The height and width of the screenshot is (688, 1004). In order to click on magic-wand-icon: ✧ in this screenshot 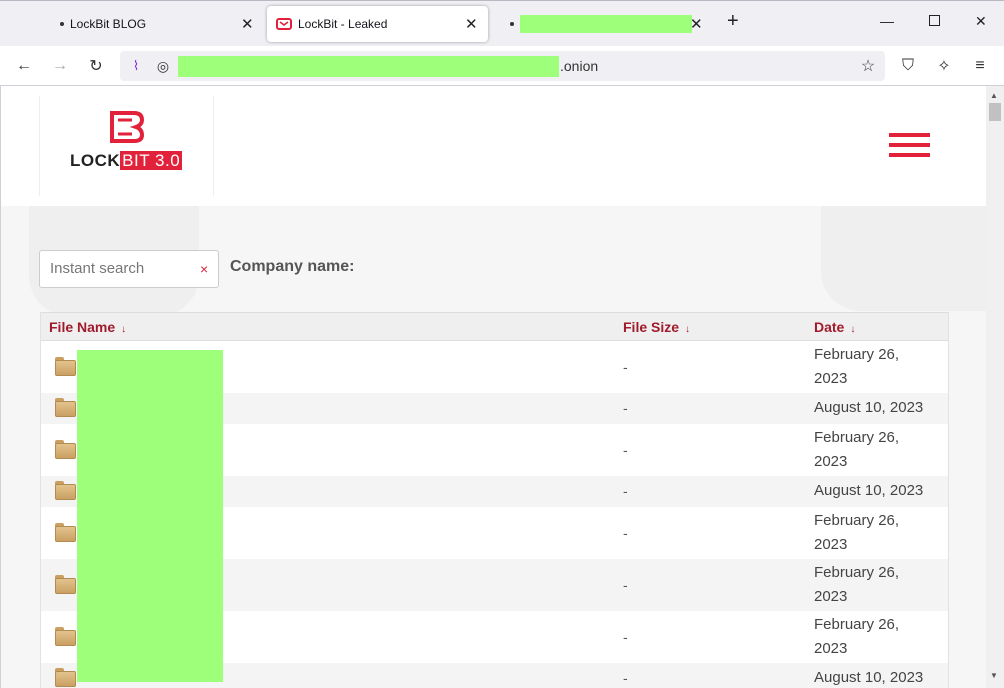, I will do `click(944, 66)`.